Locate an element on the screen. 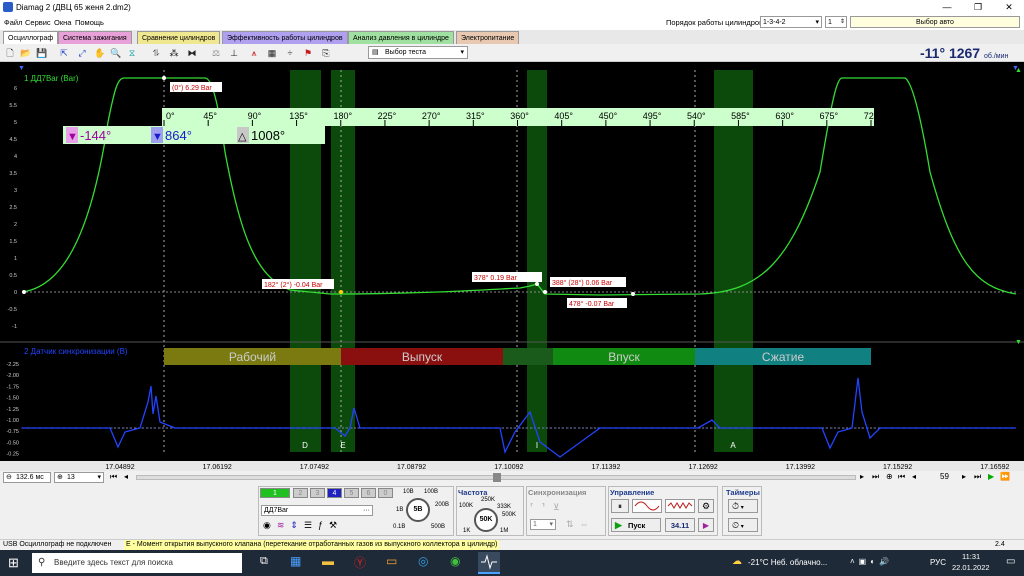 The image size is (1024, 576). tab-ignition: Система зажигания is located at coordinates (95, 37).